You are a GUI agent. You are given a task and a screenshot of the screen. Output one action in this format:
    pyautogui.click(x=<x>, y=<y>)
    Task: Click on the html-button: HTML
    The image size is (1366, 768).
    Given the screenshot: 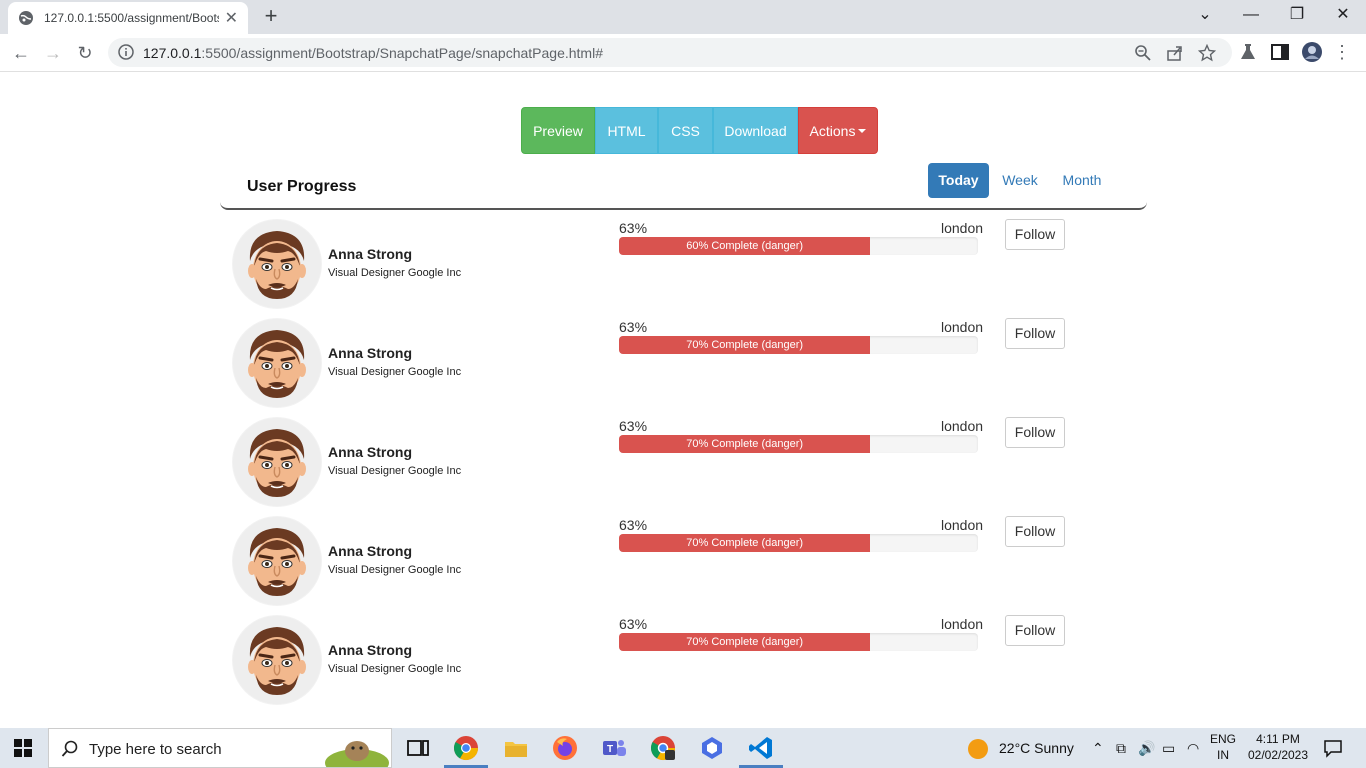 What is the action you would take?
    pyautogui.click(x=626, y=130)
    